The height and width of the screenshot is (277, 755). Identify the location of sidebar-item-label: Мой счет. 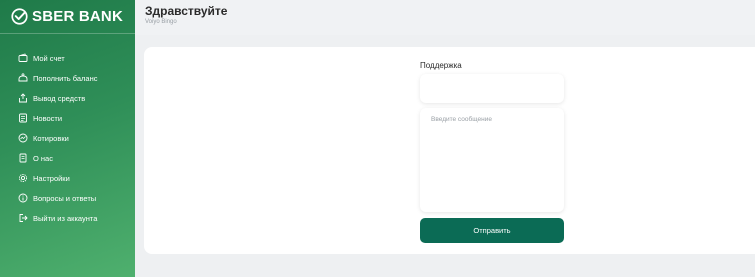
(49, 58).